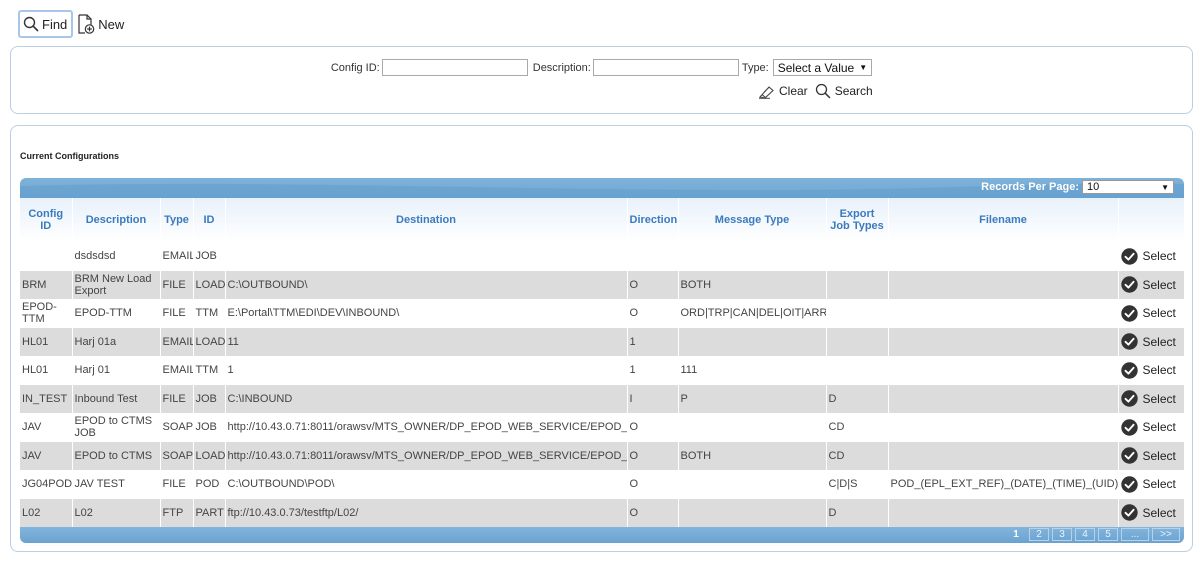 Image resolution: width=1202 pixels, height=565 pixels. What do you see at coordinates (653, 220) in the screenshot?
I see `col-header-direction: Direction` at bounding box center [653, 220].